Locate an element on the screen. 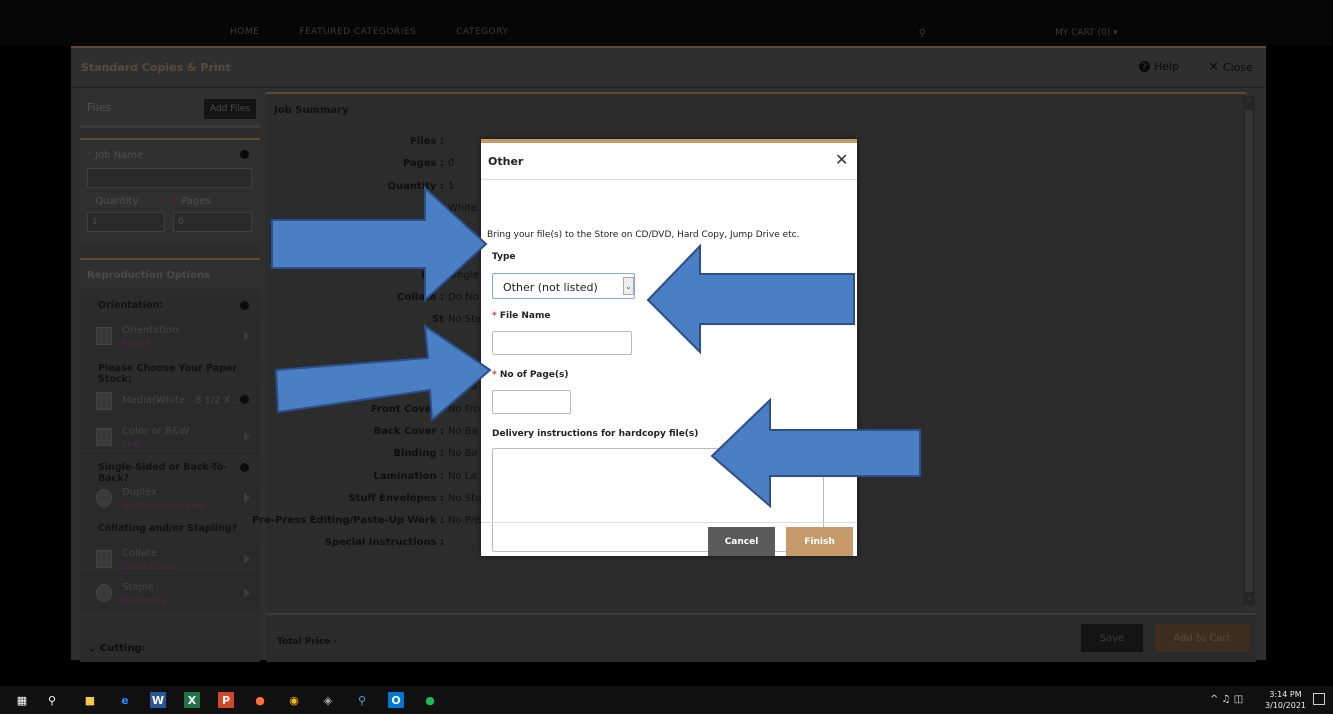  pages-count-label: * No of Page(s) is located at coordinates (530, 375).